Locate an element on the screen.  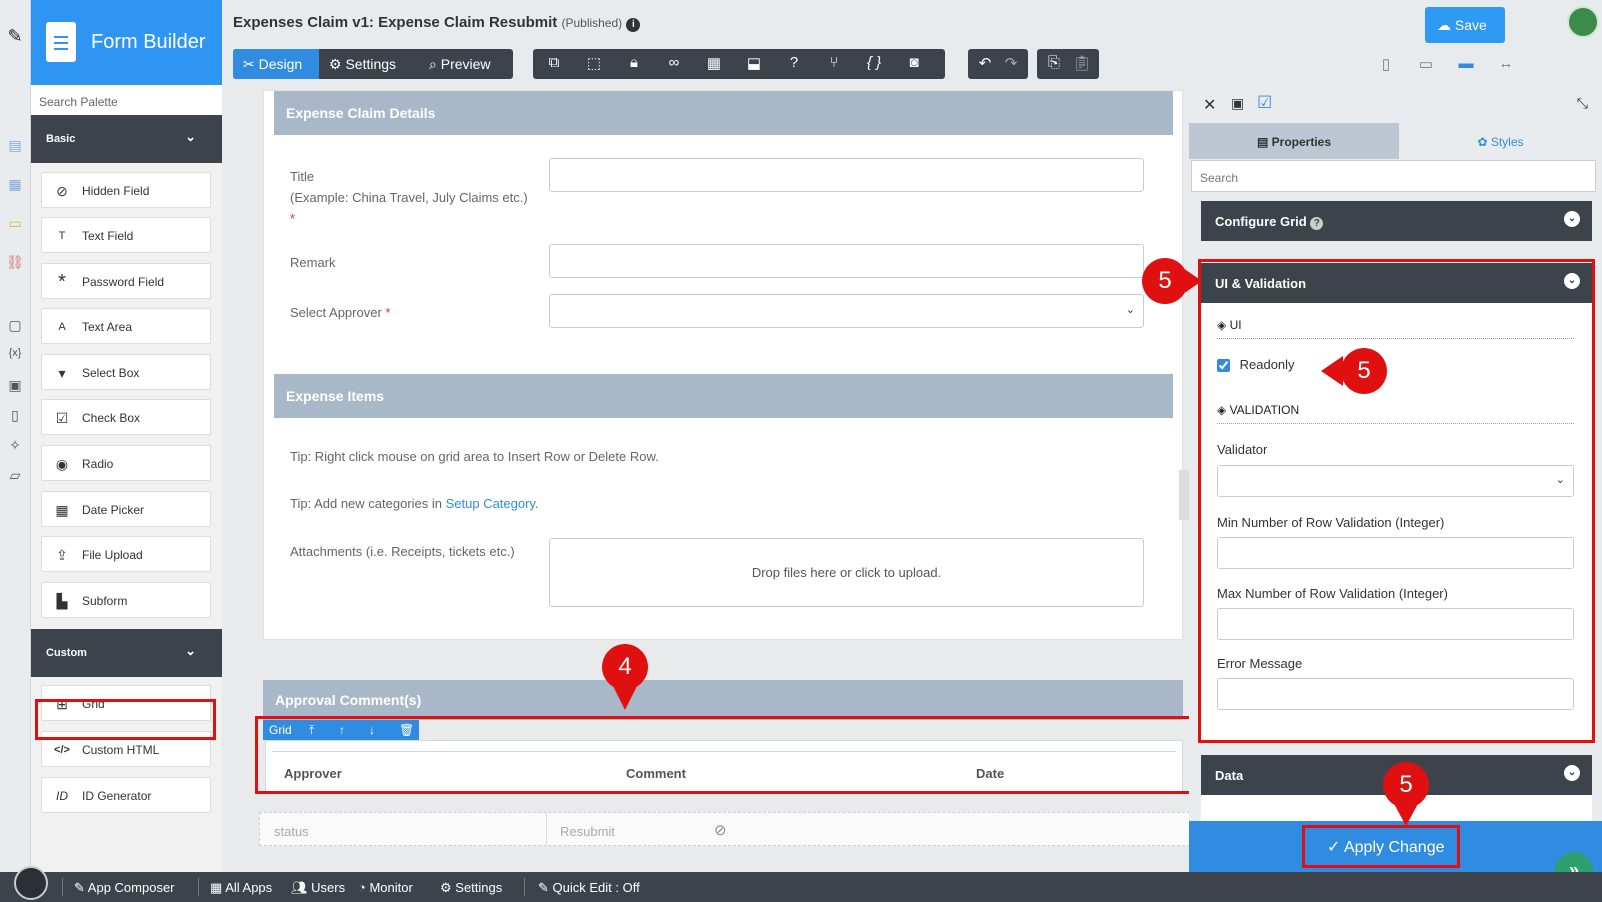
palette-password-field: * Password Field is located at coordinates (126, 281).